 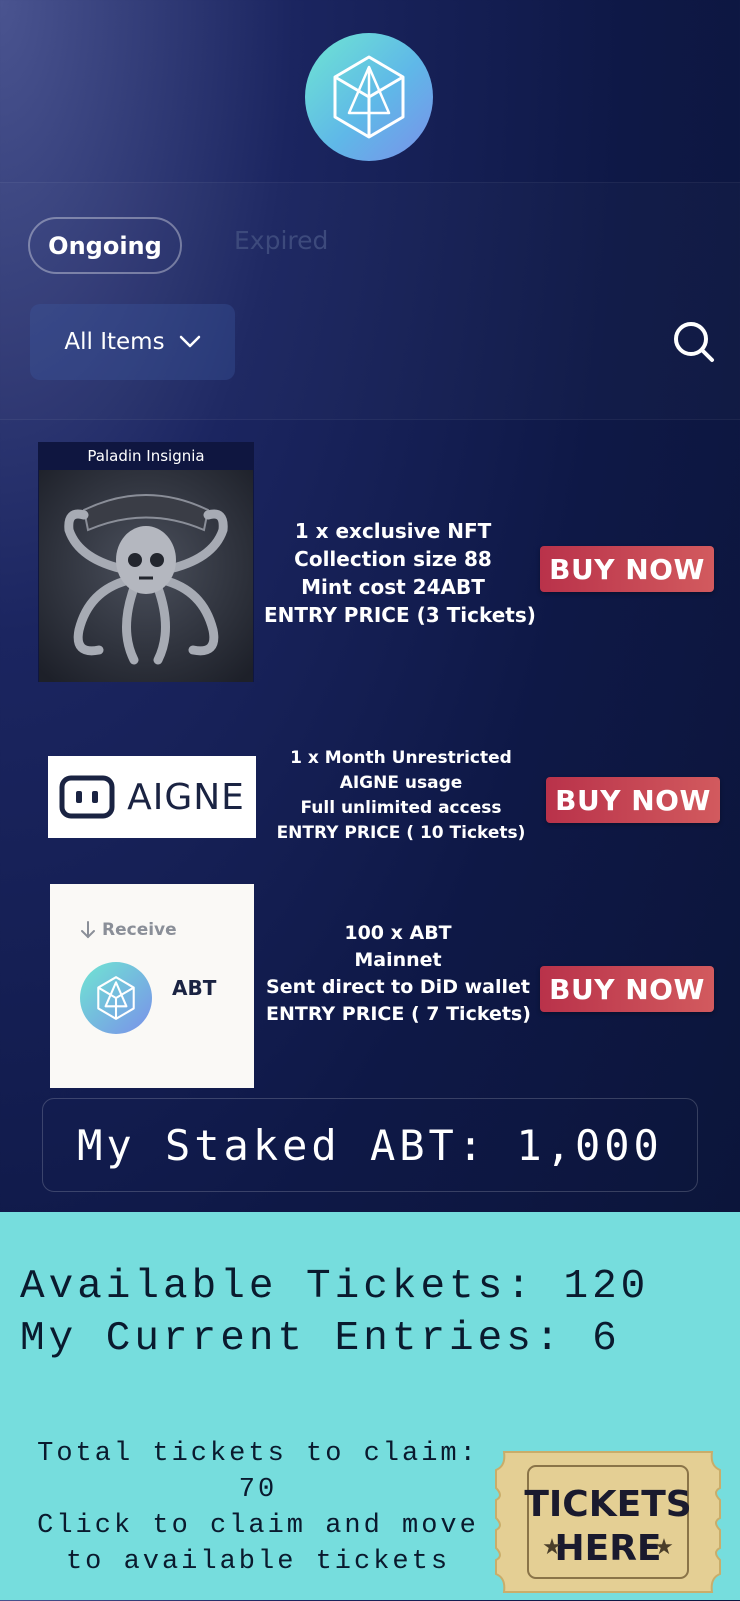 What do you see at coordinates (87, 797) in the screenshot?
I see `aigne-logo-icon` at bounding box center [87, 797].